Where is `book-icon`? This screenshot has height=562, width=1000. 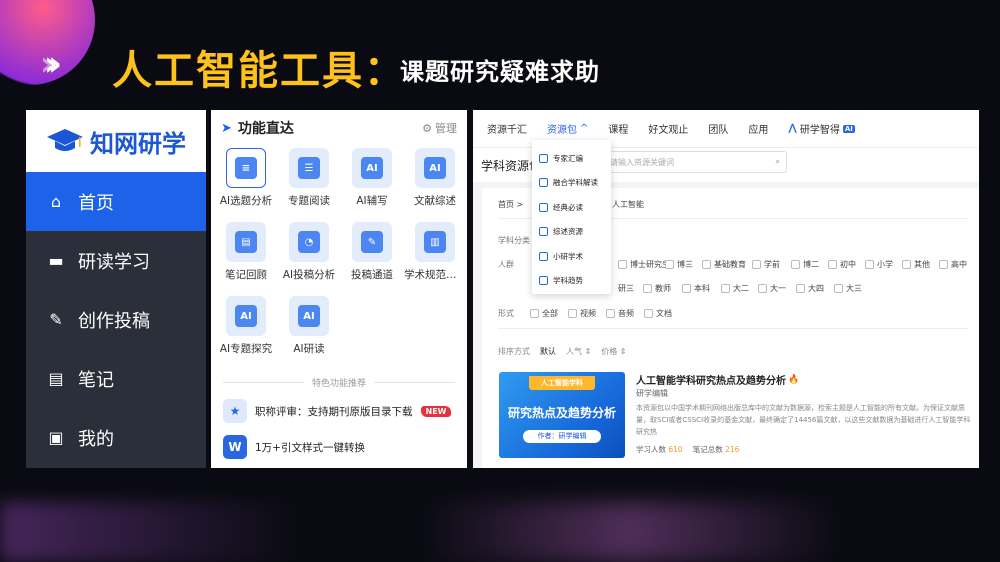 book-icon is located at coordinates (543, 207).